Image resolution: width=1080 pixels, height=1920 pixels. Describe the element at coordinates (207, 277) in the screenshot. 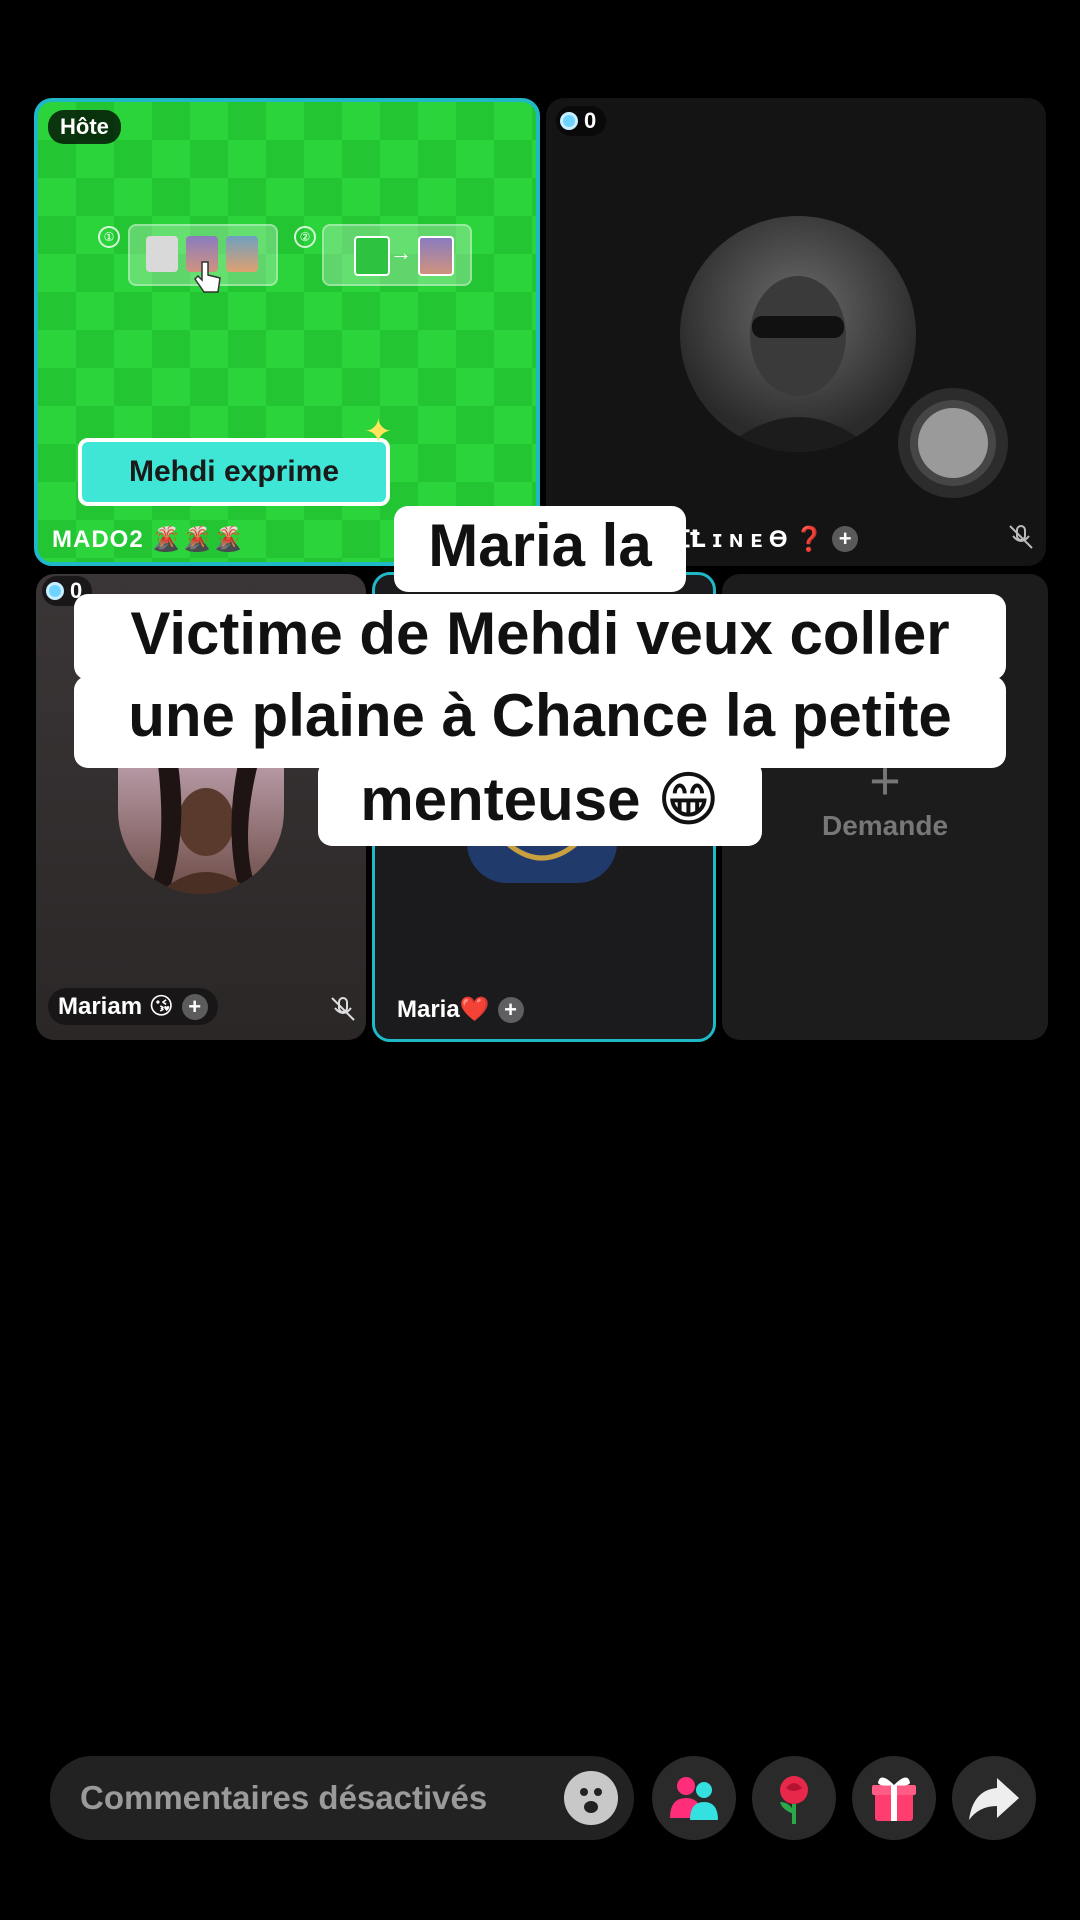

I see `hand-pointer-icon` at that location.